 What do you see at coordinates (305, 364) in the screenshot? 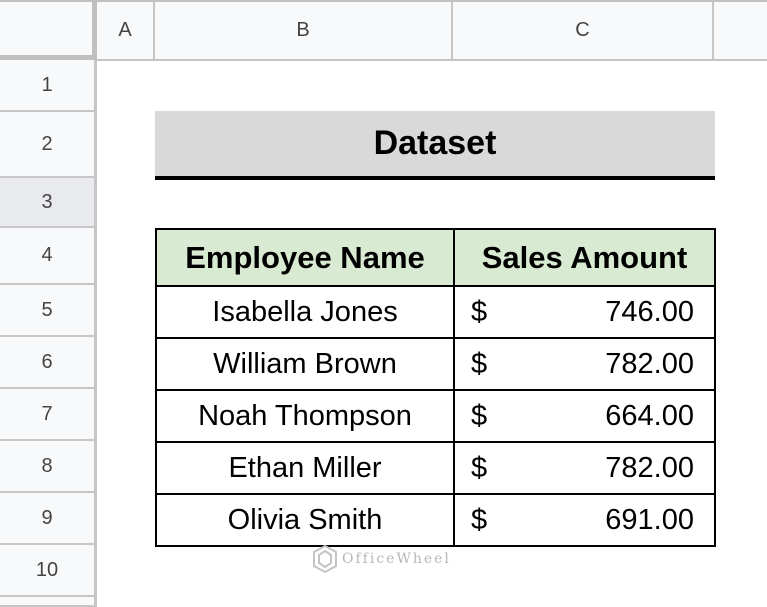
I see `employee-name-cell: William Brown` at bounding box center [305, 364].